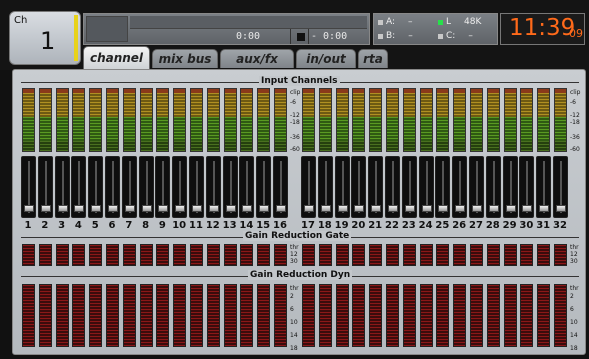 The height and width of the screenshot is (359, 589). What do you see at coordinates (62, 225) in the screenshot?
I see `channel-number-label: 3` at bounding box center [62, 225].